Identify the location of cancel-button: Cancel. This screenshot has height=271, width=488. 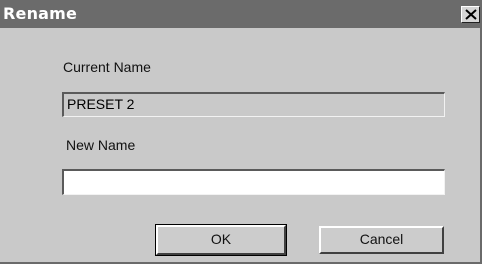
(381, 240).